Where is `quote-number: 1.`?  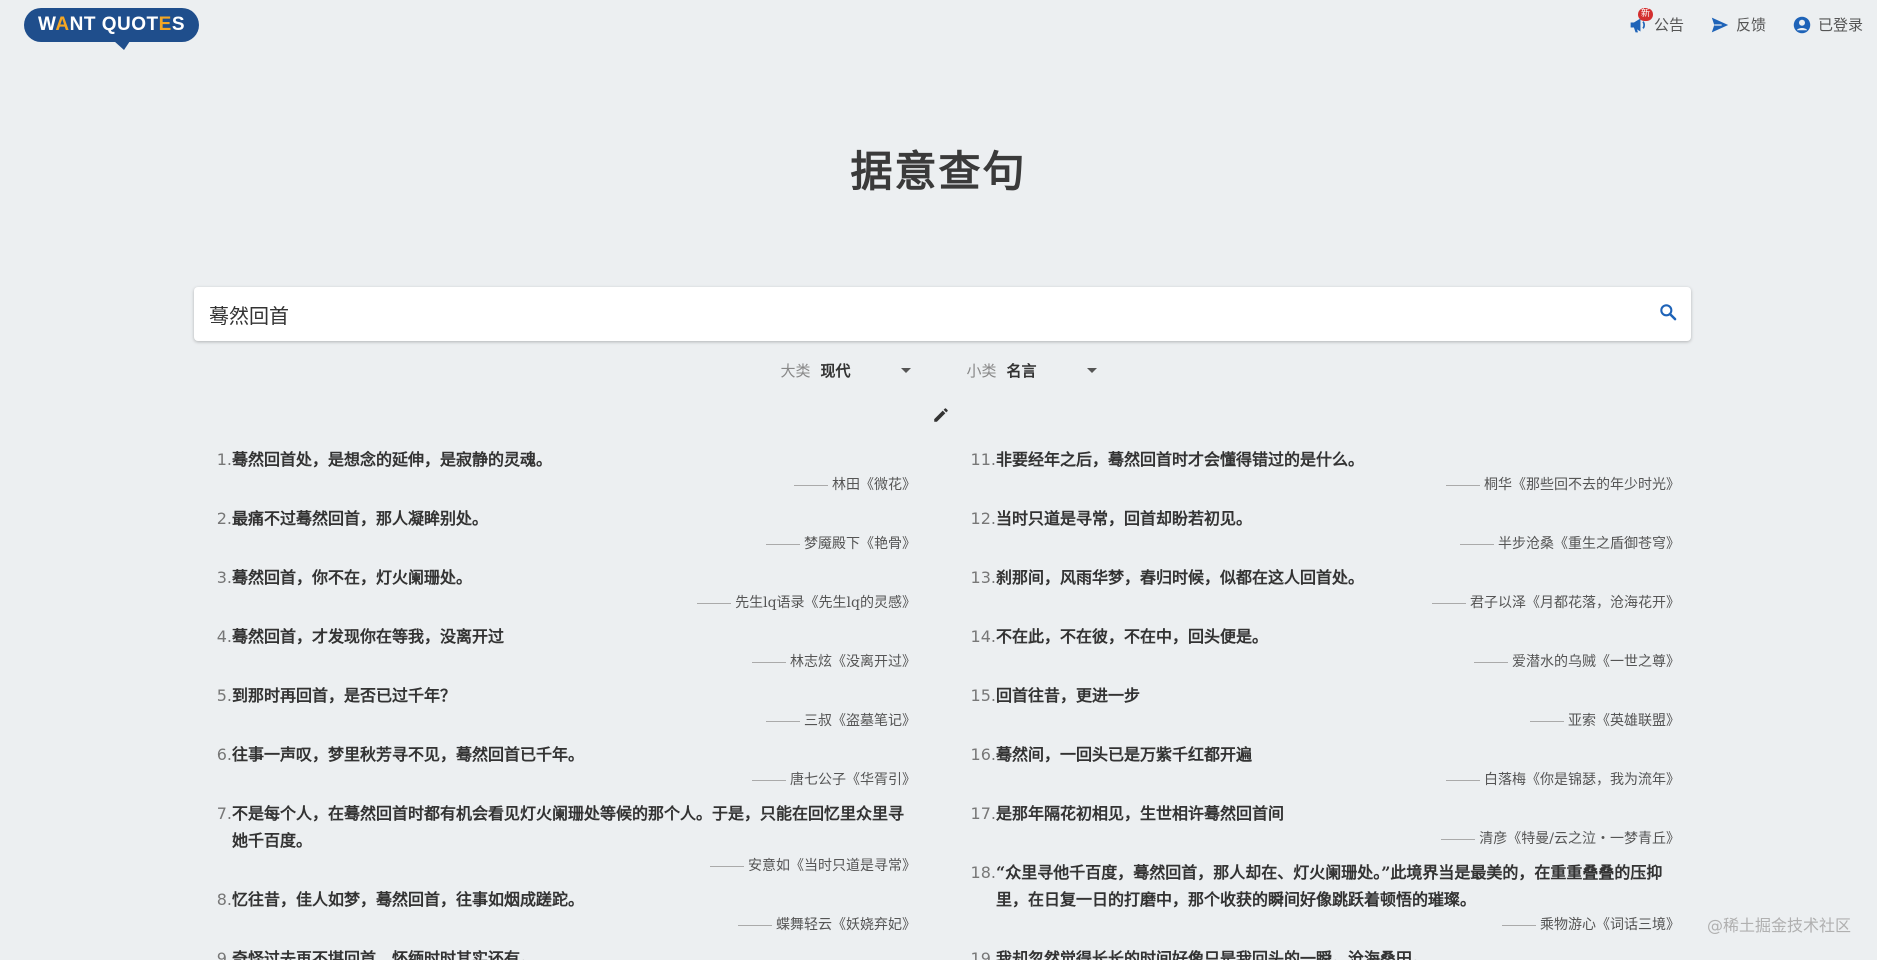
quote-number: 1. is located at coordinates (224, 459).